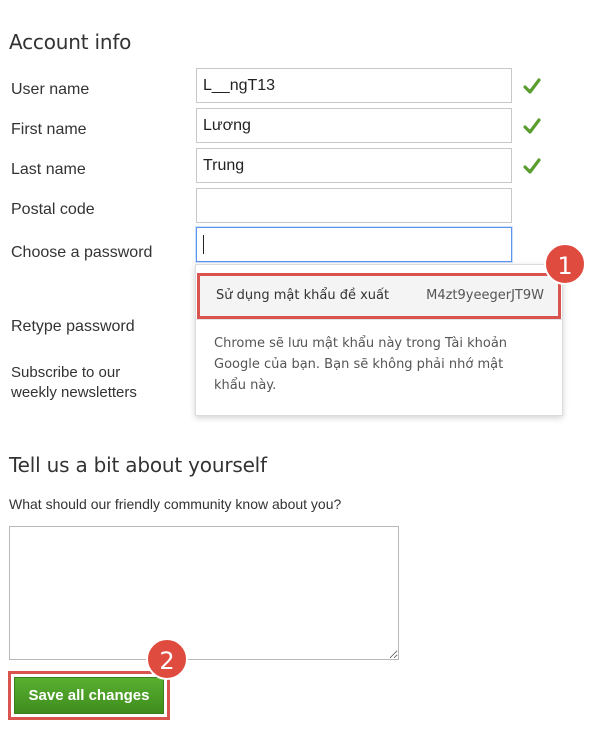 Image resolution: width=600 pixels, height=730 pixels. Describe the element at coordinates (485, 295) in the screenshot. I see `suggested-password: M4zt9yeegerJT9W` at that location.